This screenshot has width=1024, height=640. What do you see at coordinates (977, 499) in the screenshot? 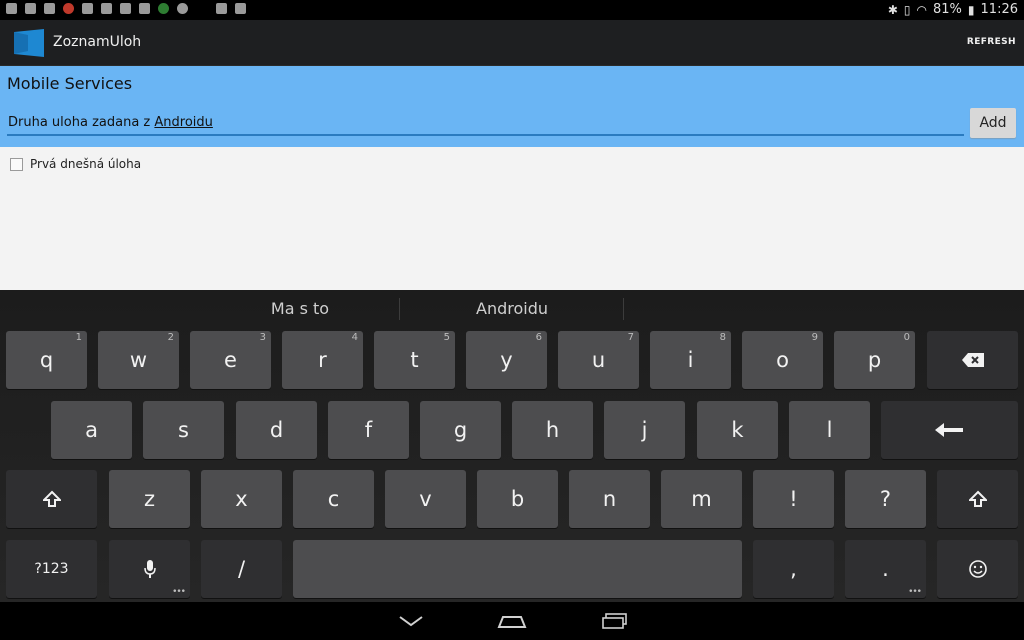
I see `shift-key-right` at bounding box center [977, 499].